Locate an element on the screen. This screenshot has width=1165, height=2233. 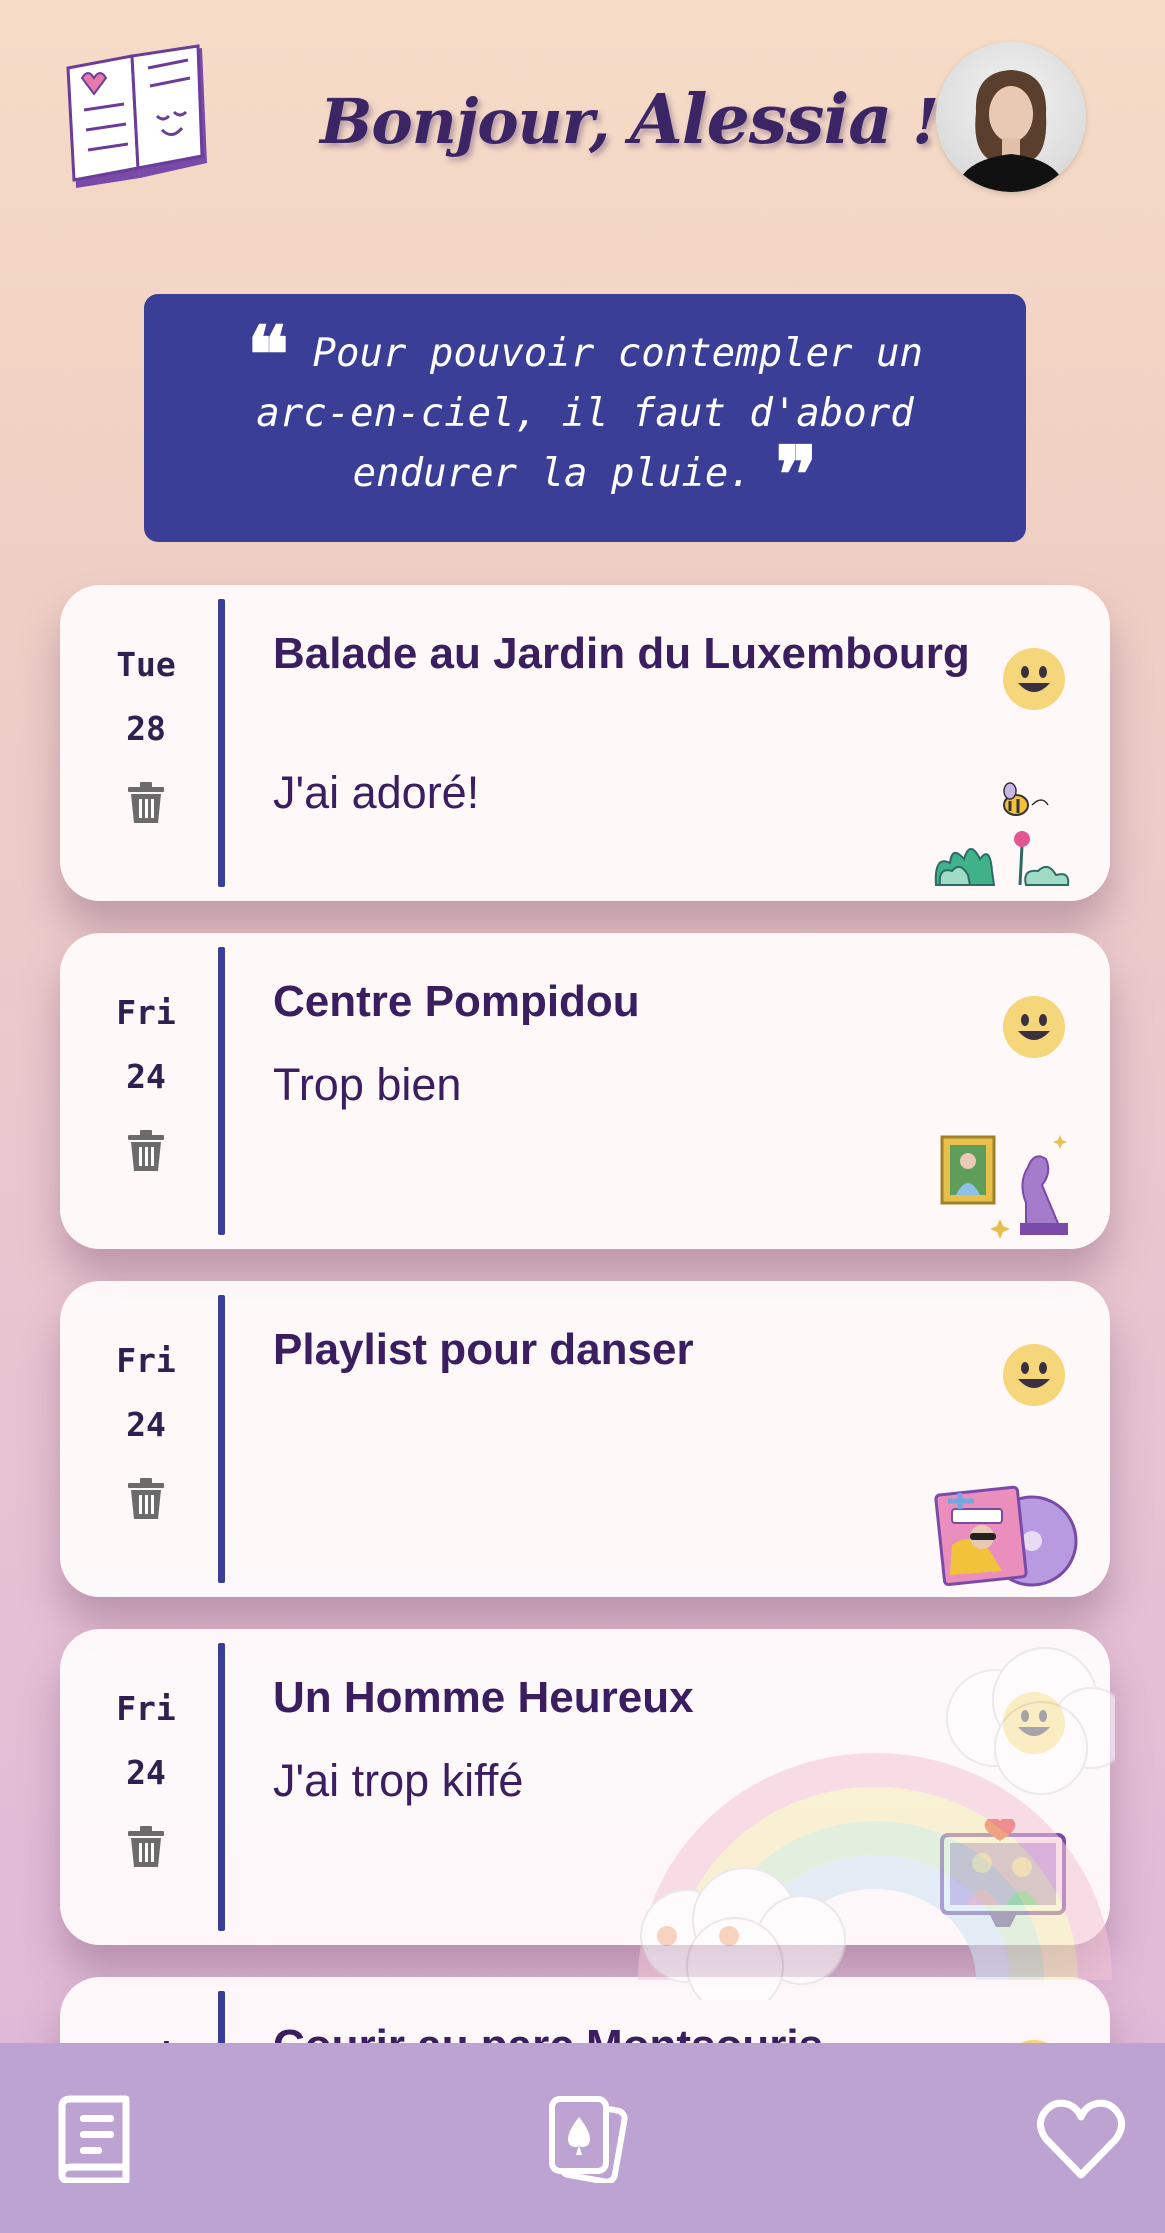
close-quote-icon: ❞ is located at coordinates (796, 475).